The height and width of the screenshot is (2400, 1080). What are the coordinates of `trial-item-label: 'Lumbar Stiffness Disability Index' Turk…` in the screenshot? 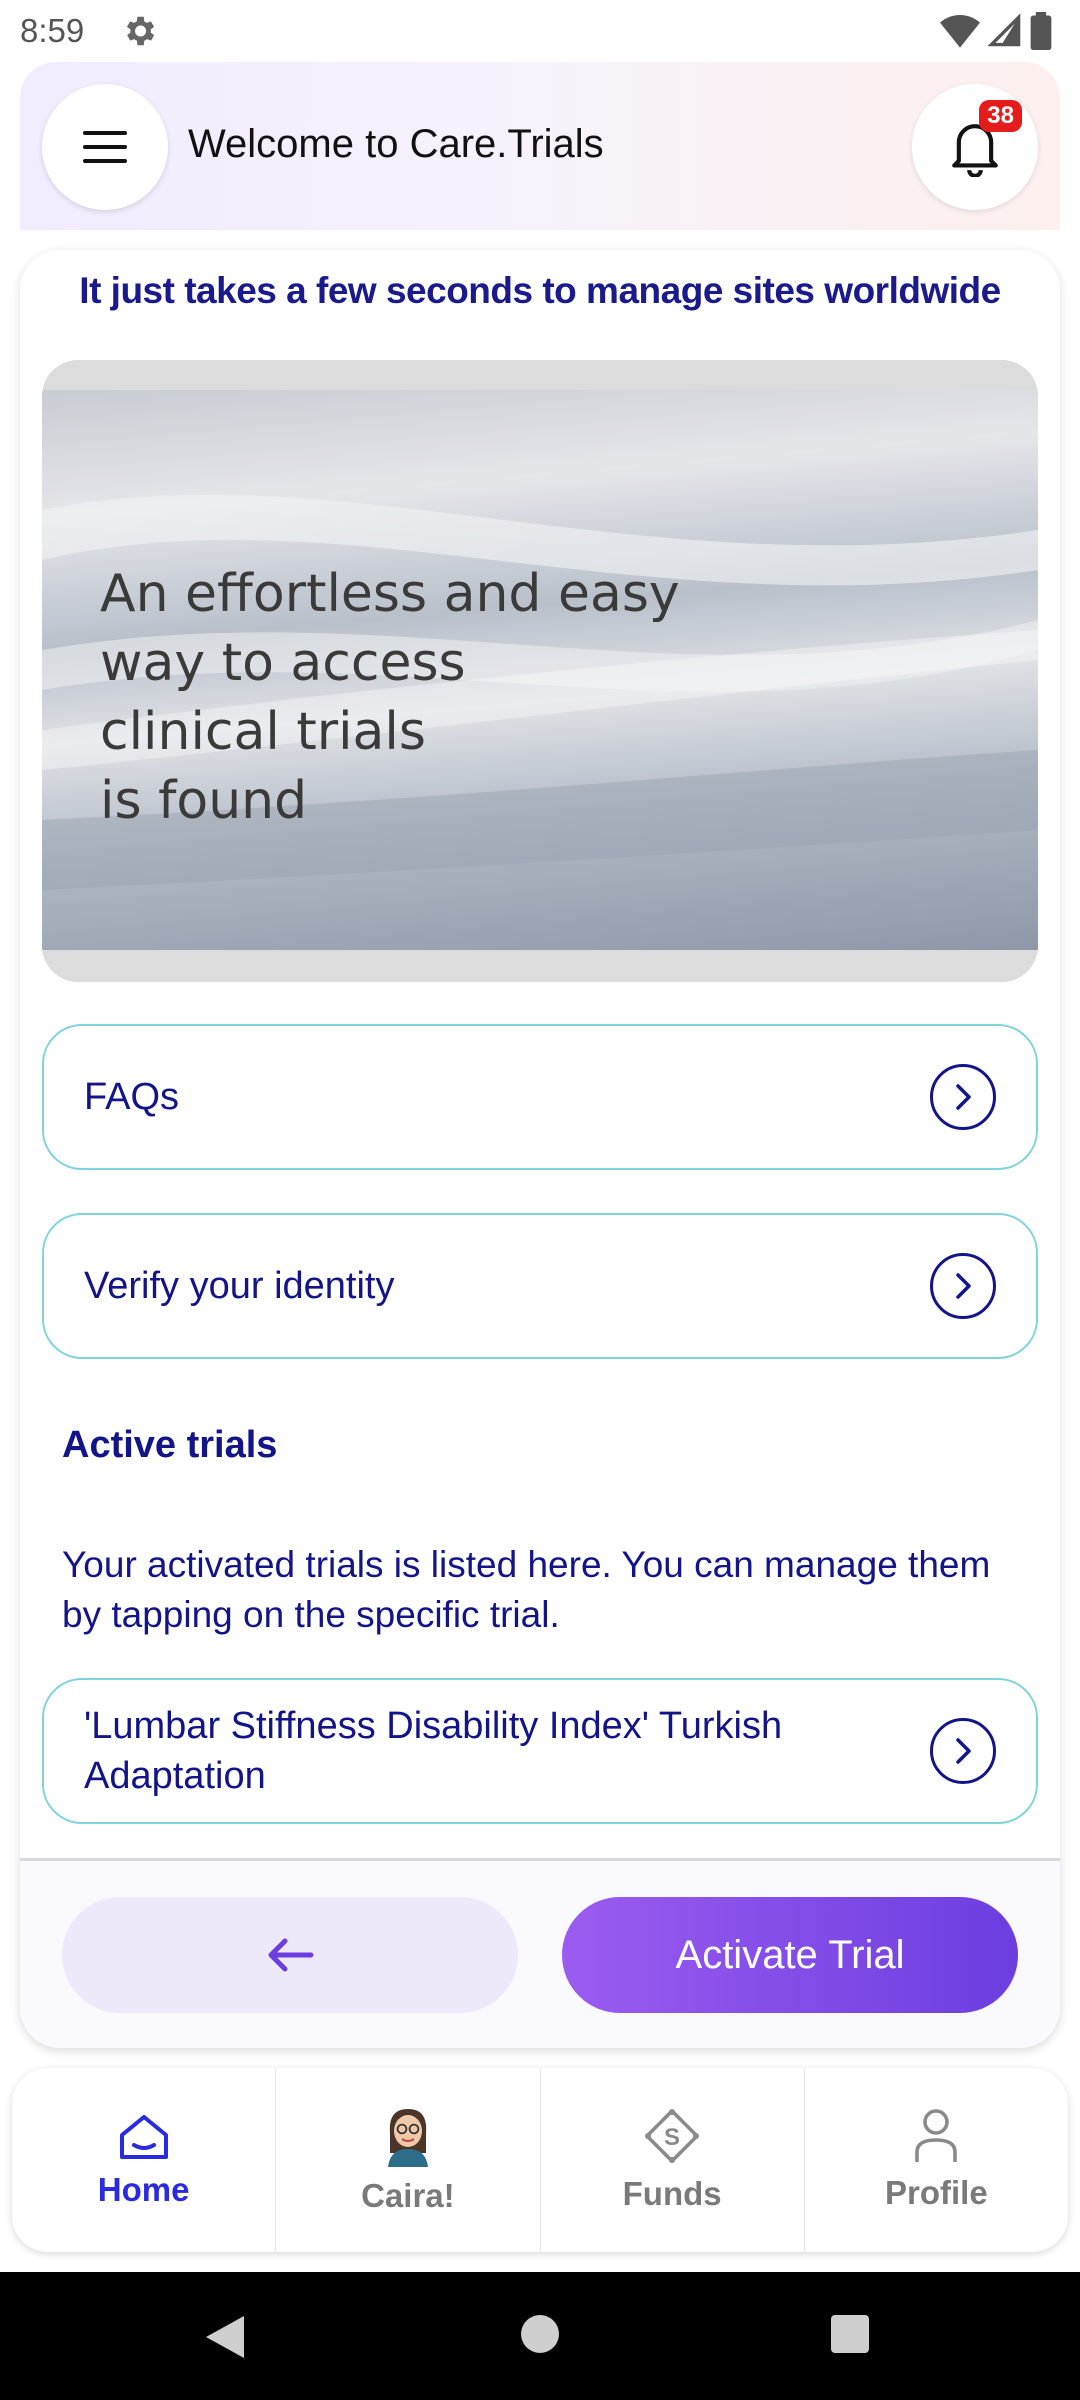 It's located at (433, 1751).